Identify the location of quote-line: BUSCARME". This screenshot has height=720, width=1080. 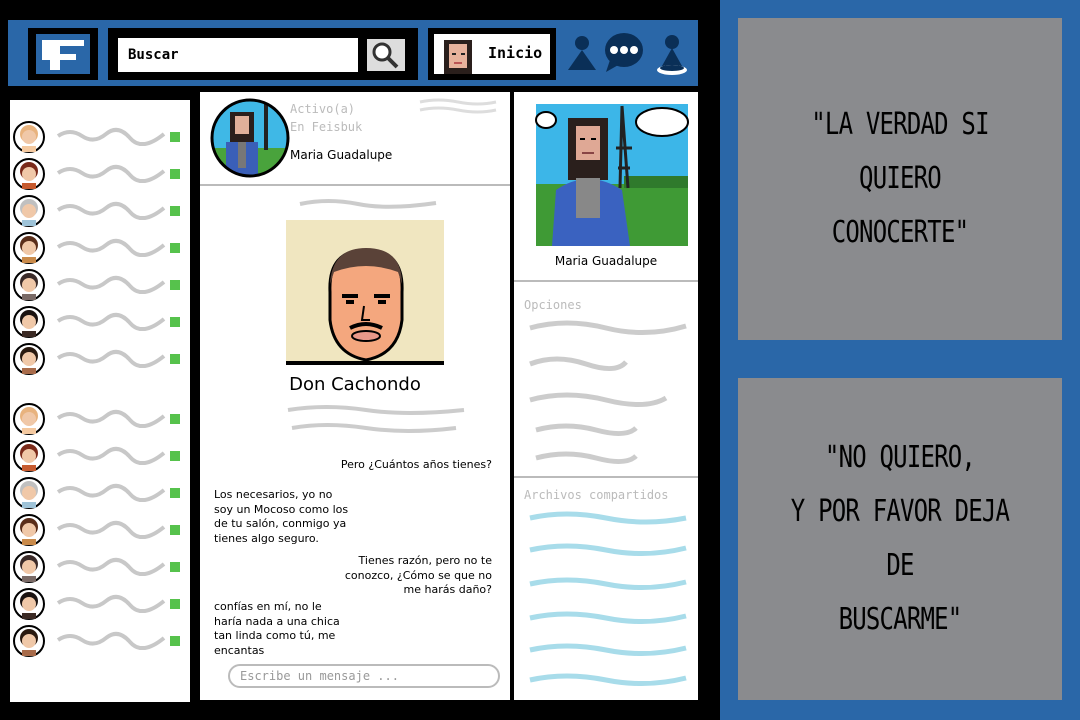
(900, 619).